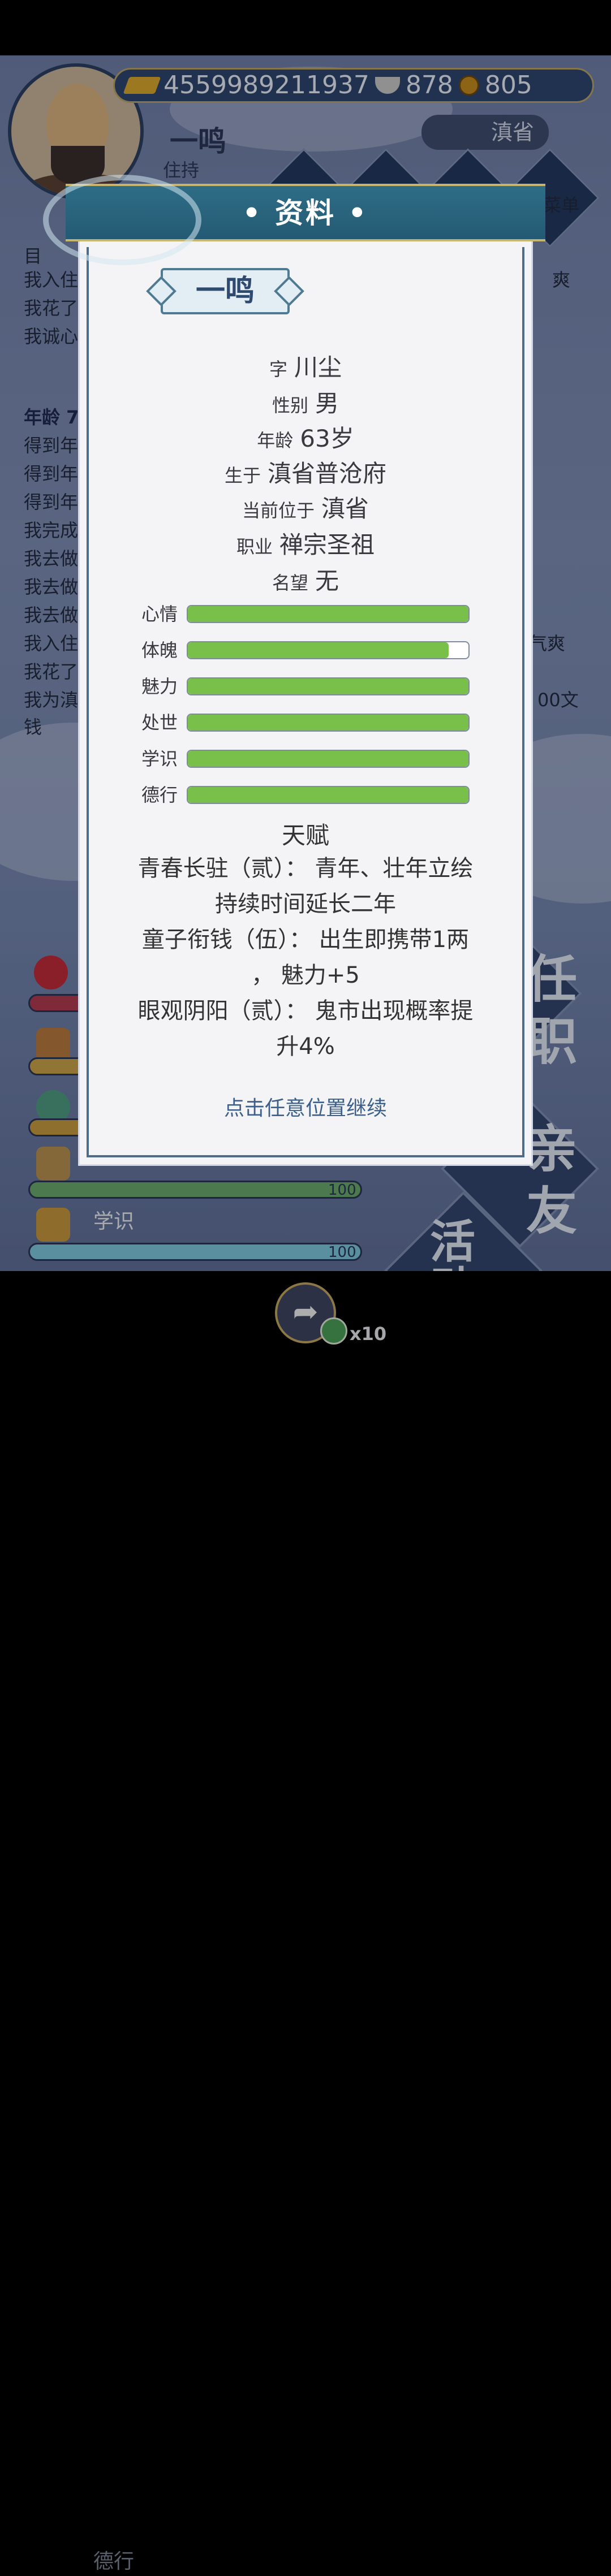  Describe the element at coordinates (328, 795) in the screenshot. I see `virtue-bar` at that location.